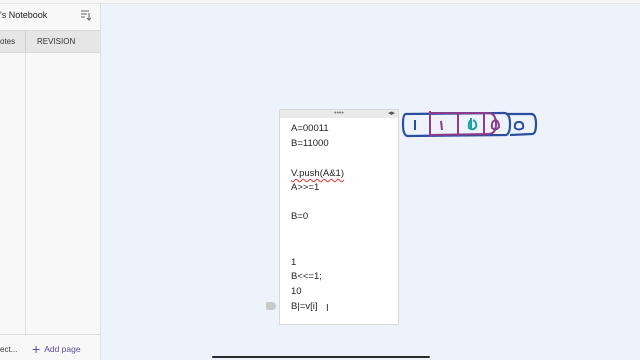 This screenshot has height=360, width=640. I want to click on note-line: 10, so click(296, 291).